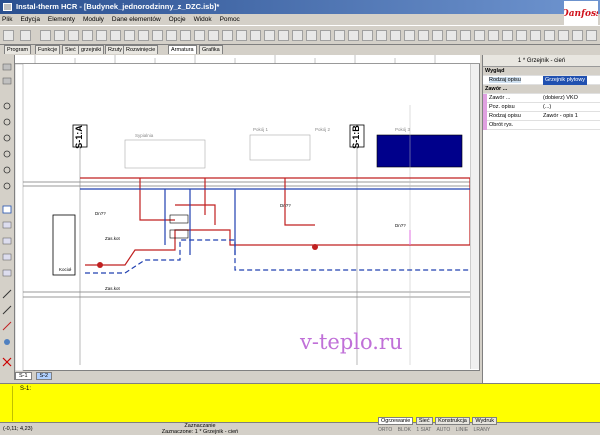 The height and width of the screenshot is (435, 600). What do you see at coordinates (23, 376) in the screenshot?
I see `sheet-tab-s1: S-1` at bounding box center [23, 376].